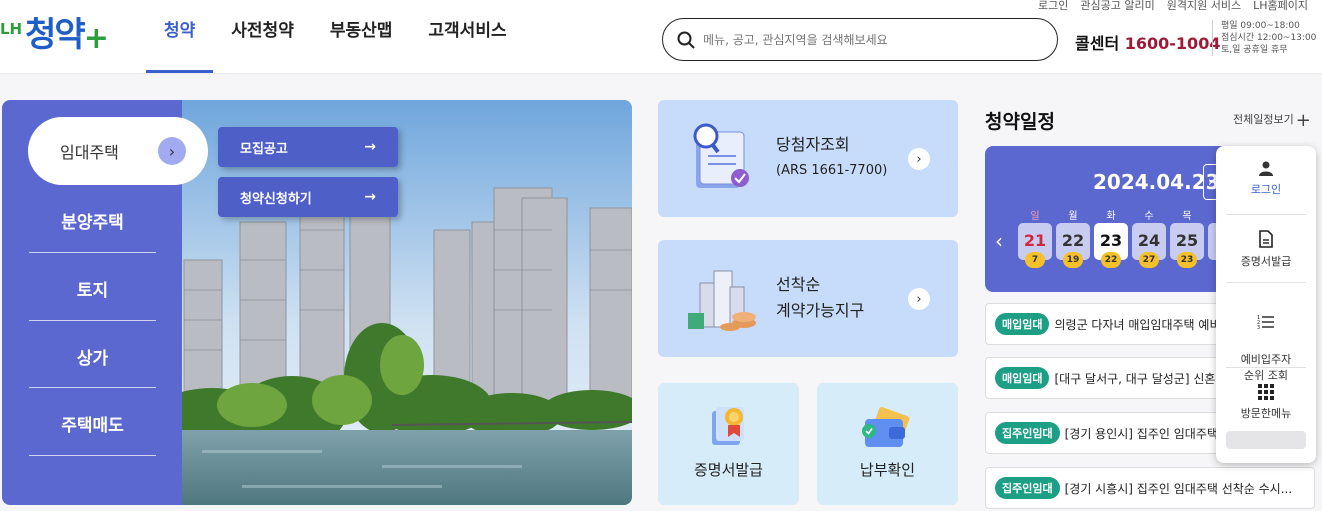 This screenshot has width=1322, height=511. I want to click on notice-button: 모집공고 →, so click(308, 147).